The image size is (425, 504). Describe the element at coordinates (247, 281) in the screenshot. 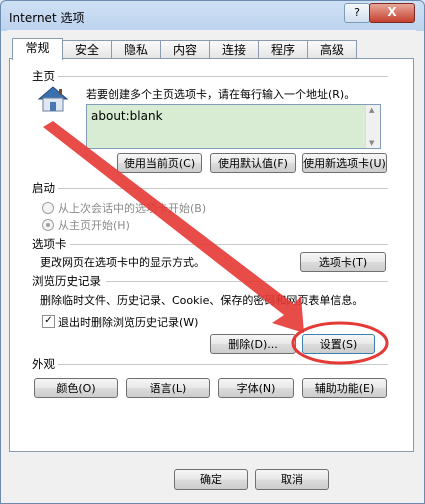

I see `history-divider` at that location.